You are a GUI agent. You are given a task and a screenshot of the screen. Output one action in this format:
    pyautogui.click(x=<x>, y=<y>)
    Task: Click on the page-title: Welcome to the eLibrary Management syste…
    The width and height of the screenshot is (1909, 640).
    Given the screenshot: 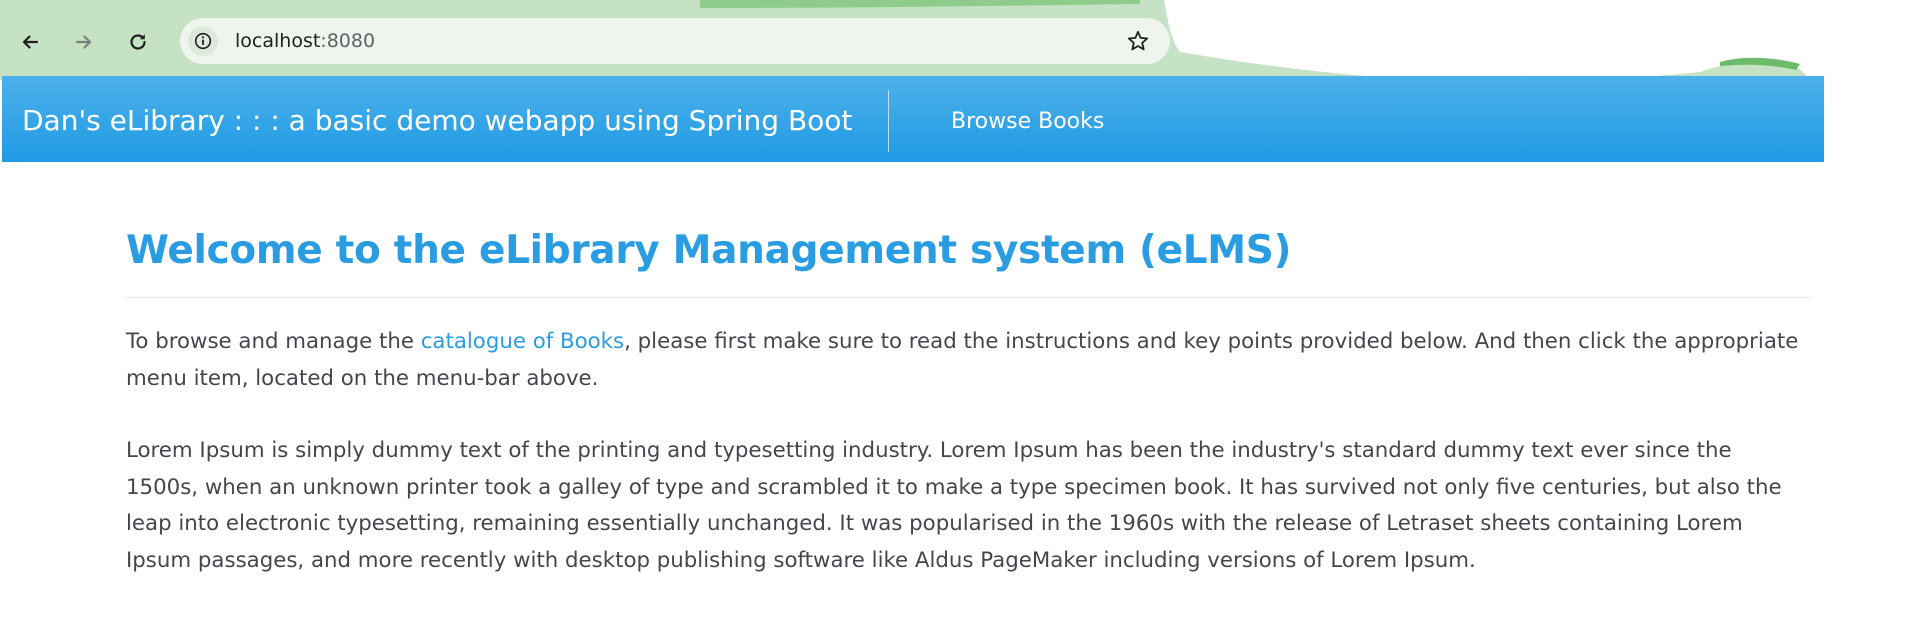 What is the action you would take?
    pyautogui.click(x=709, y=250)
    